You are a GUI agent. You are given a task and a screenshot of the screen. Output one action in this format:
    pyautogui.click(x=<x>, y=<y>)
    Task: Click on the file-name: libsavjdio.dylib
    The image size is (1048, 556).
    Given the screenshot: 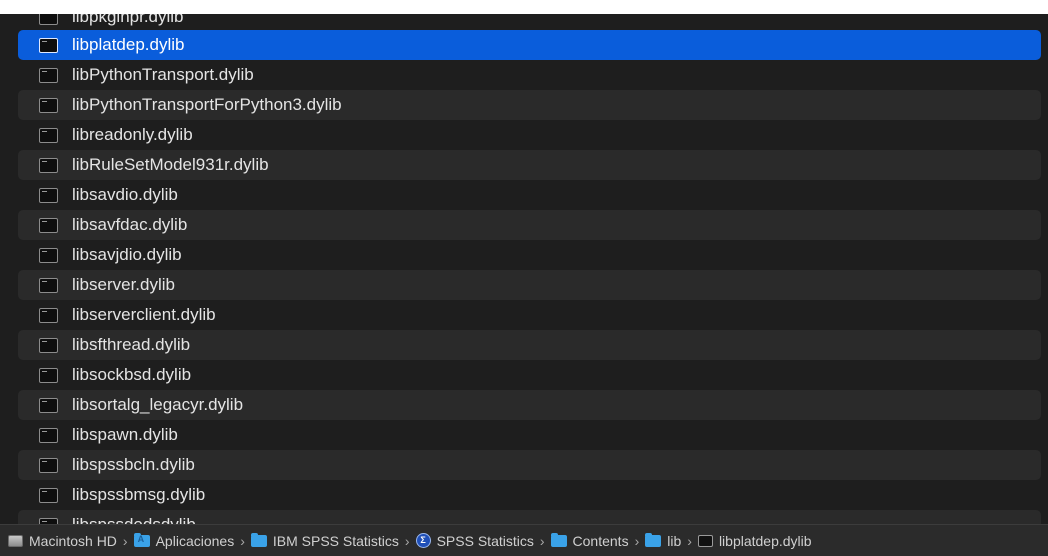 What is the action you would take?
    pyautogui.click(x=127, y=254)
    